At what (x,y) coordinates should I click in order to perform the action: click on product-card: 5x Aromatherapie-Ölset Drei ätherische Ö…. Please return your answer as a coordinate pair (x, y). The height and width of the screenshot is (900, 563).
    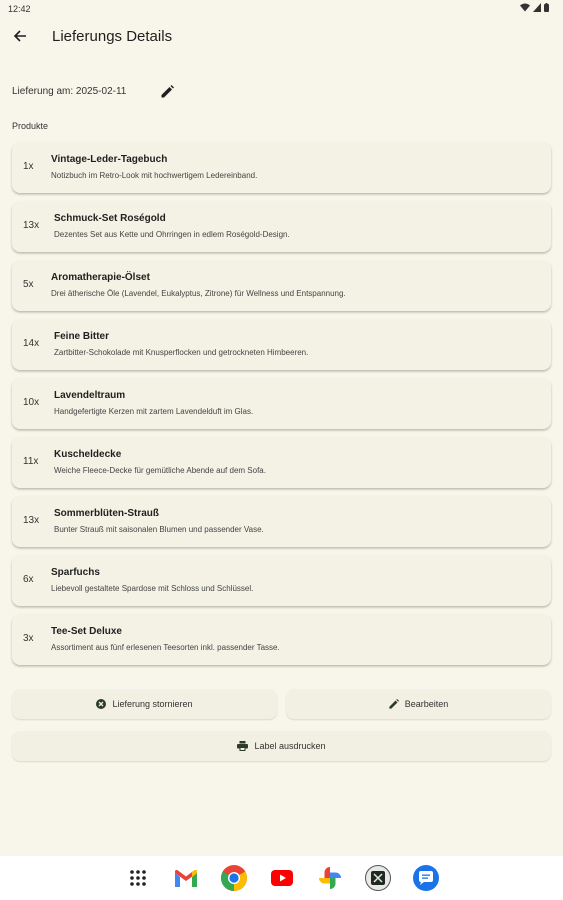
    Looking at the image, I should click on (281, 285).